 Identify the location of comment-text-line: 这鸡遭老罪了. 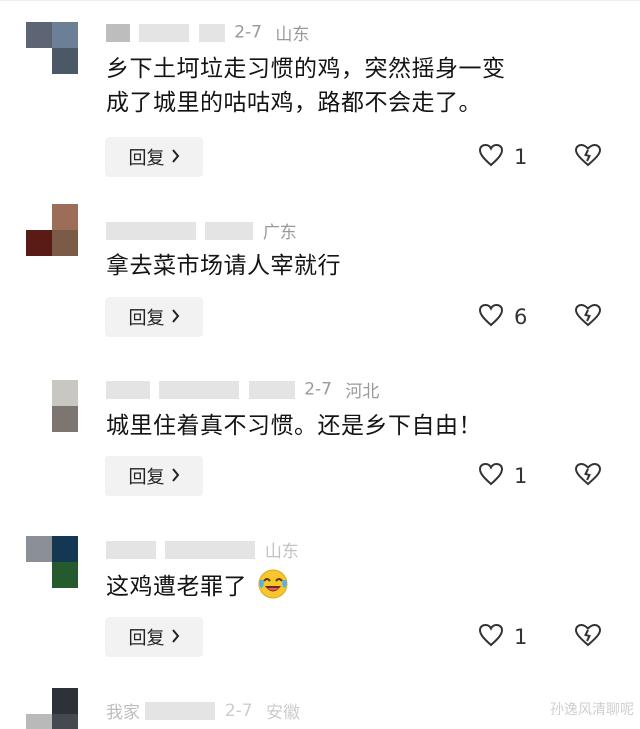
(176, 587).